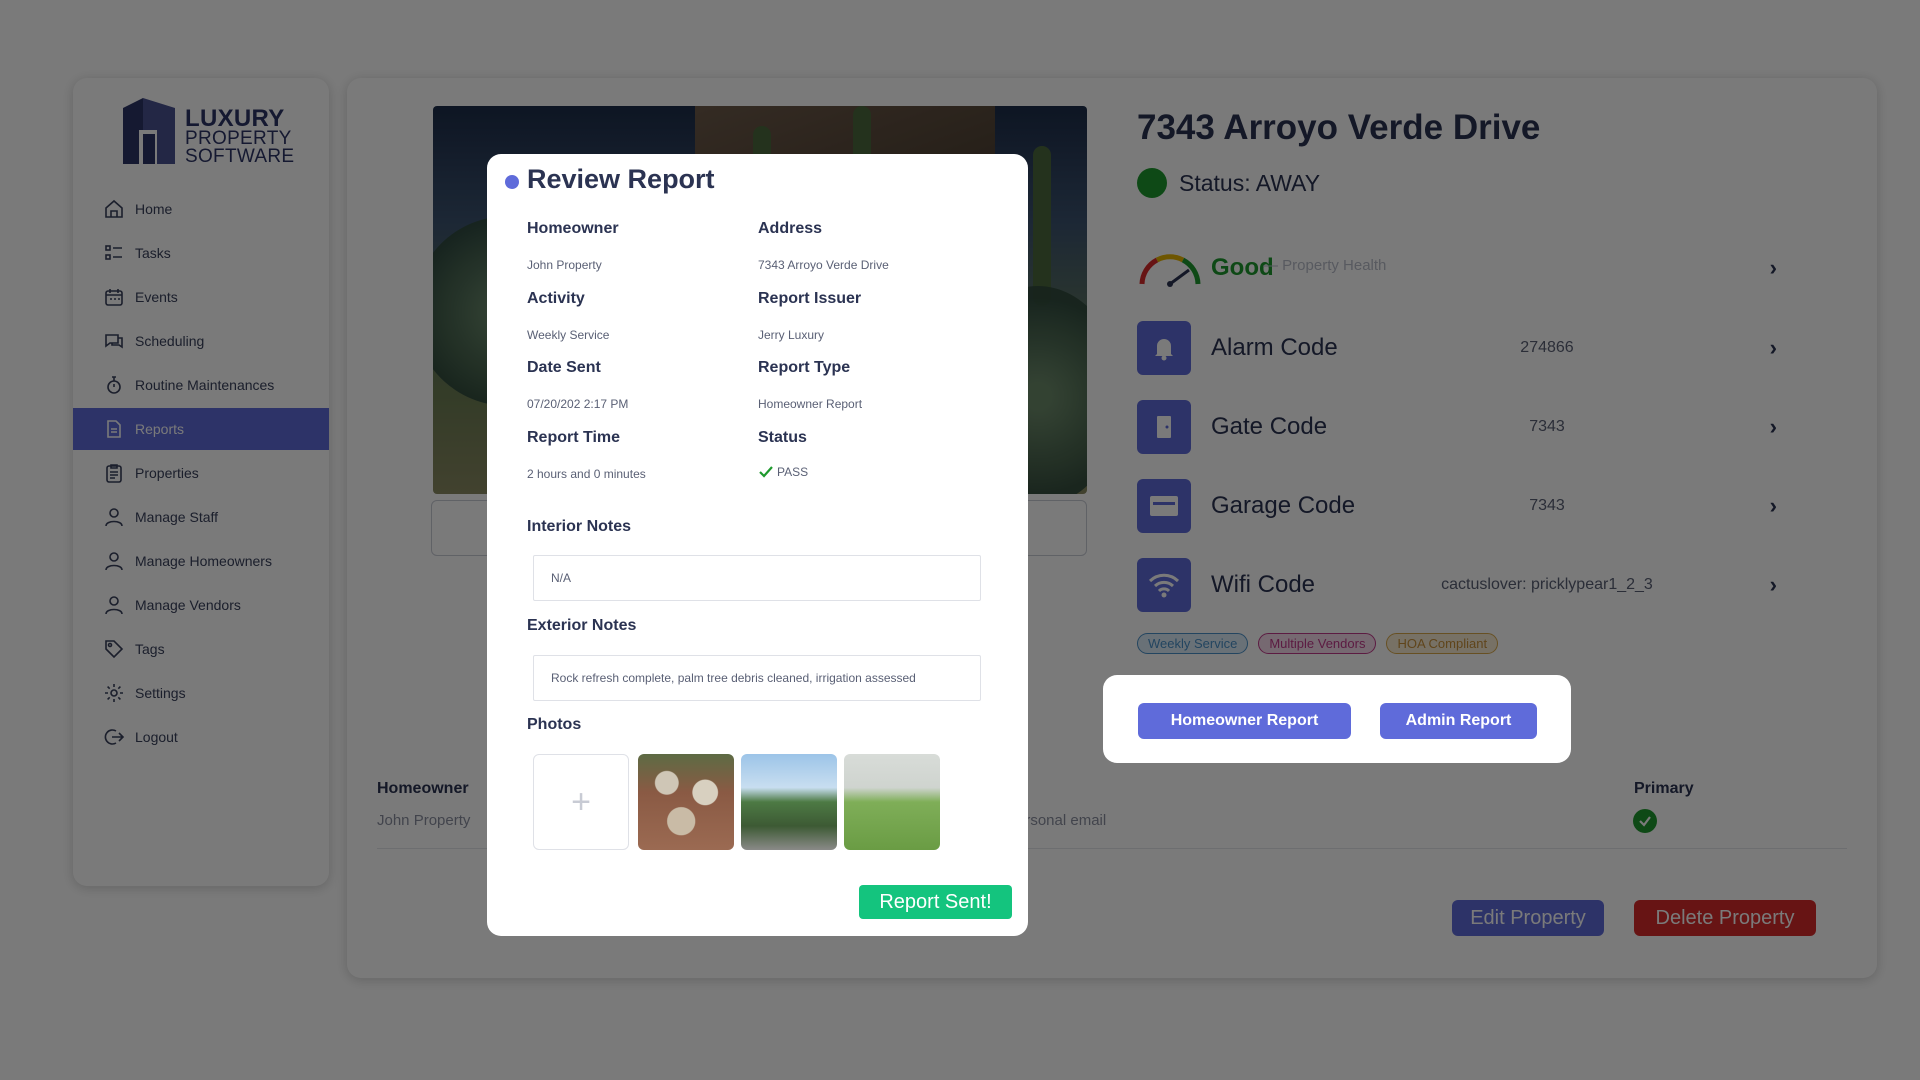 The width and height of the screenshot is (1920, 1080). What do you see at coordinates (1228, 183) in the screenshot?
I see `property-status: Status: AWAY` at bounding box center [1228, 183].